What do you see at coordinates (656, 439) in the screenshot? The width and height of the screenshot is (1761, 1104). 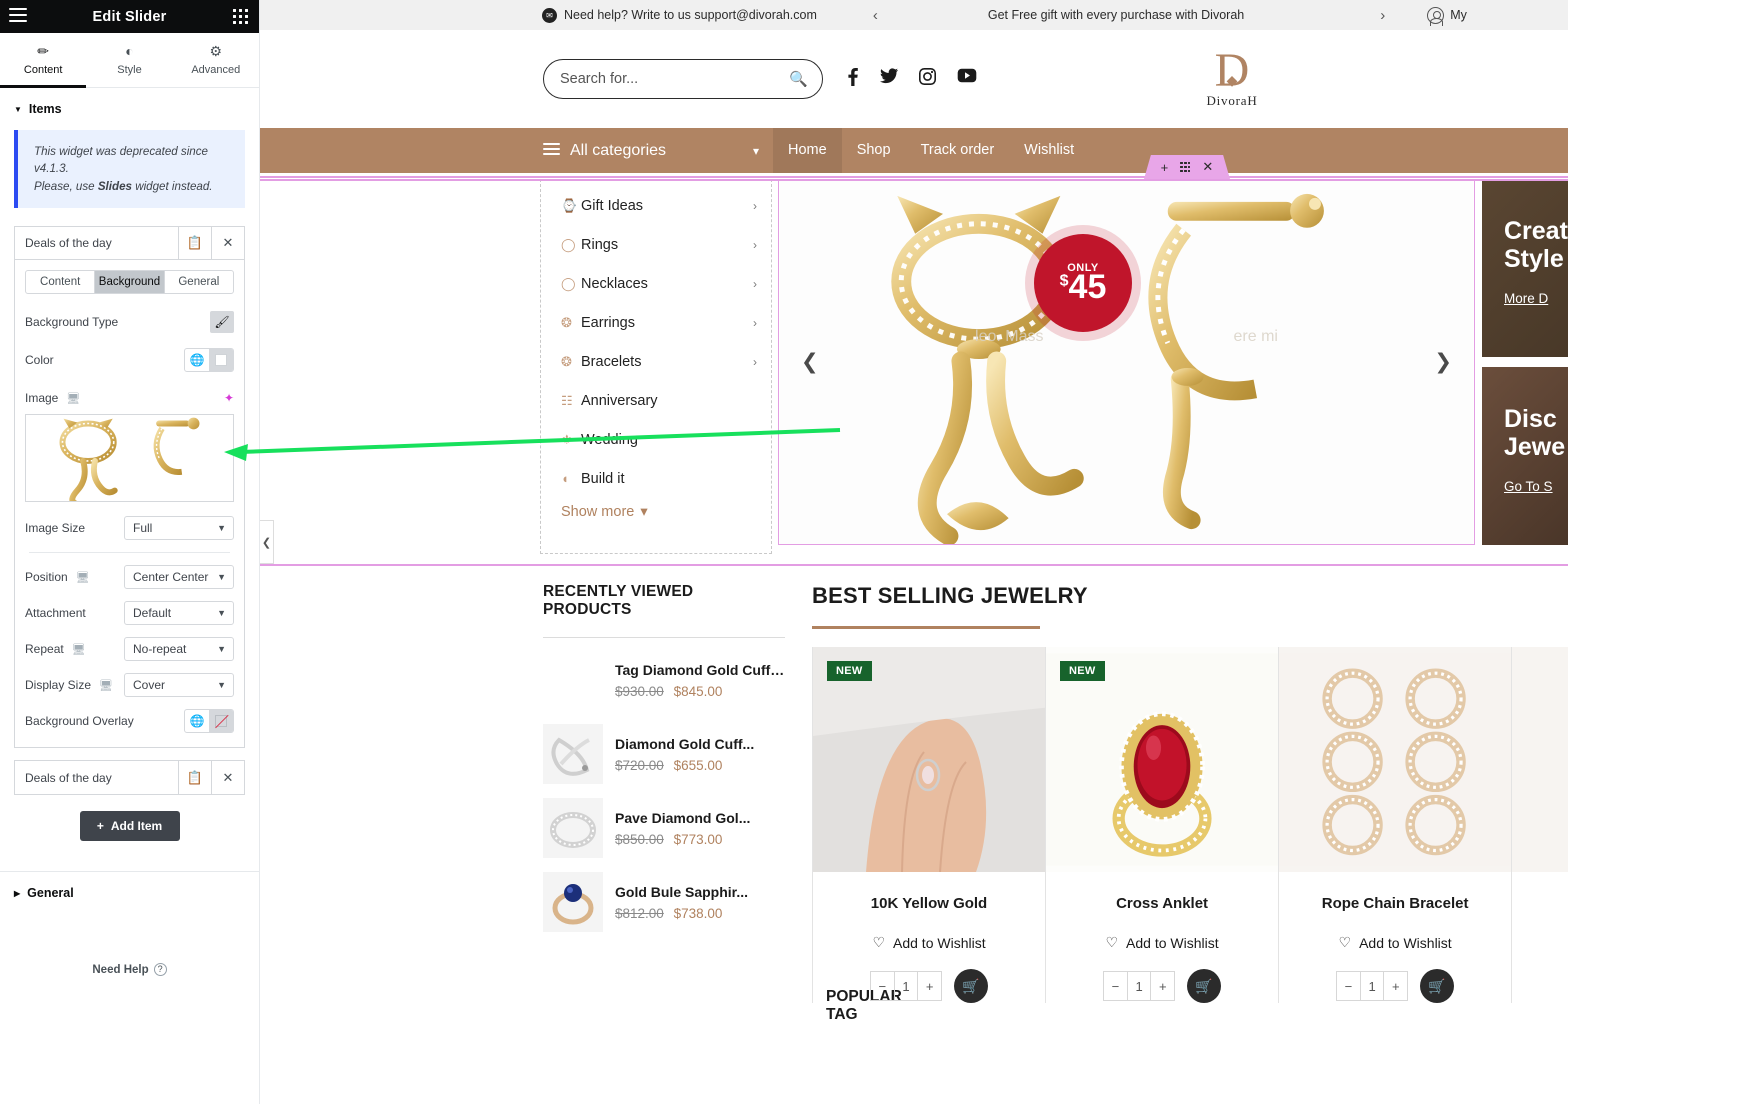 I see `mega-item-wedding: ⚜ Wedding` at bounding box center [656, 439].